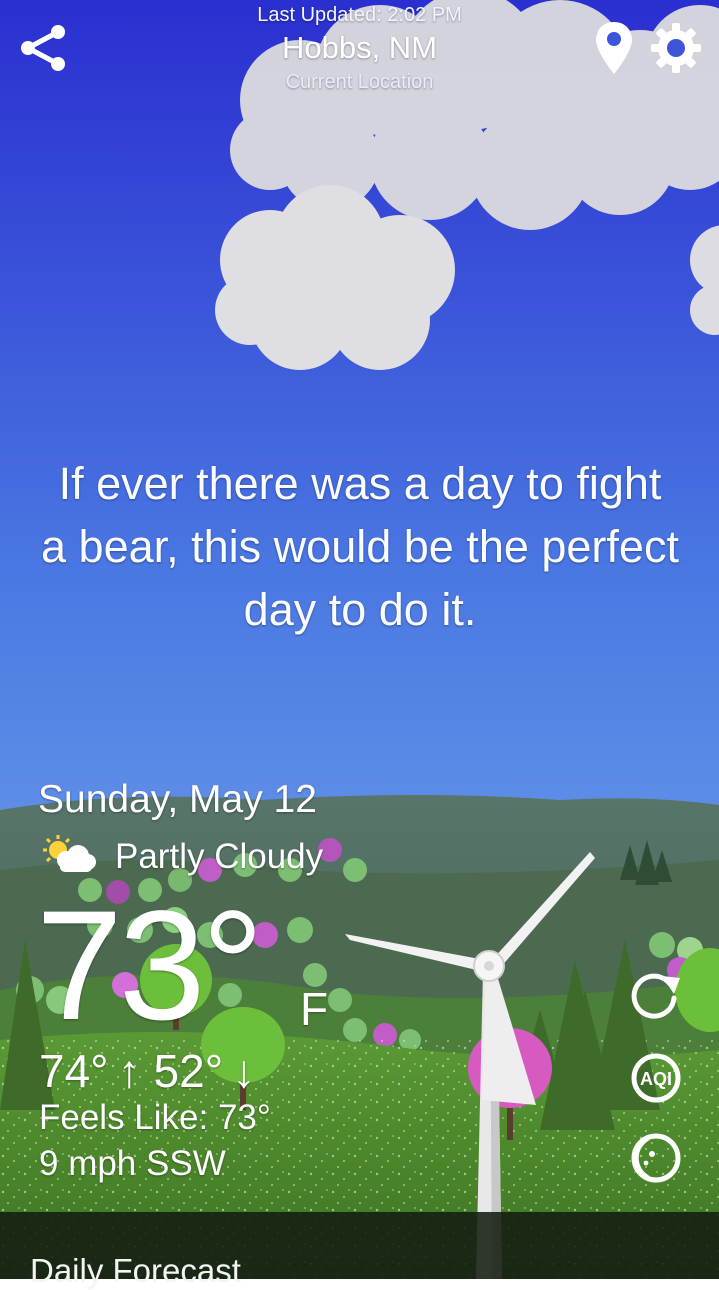 The height and width of the screenshot is (1290, 719). I want to click on current-temperature: 73°, so click(150, 966).